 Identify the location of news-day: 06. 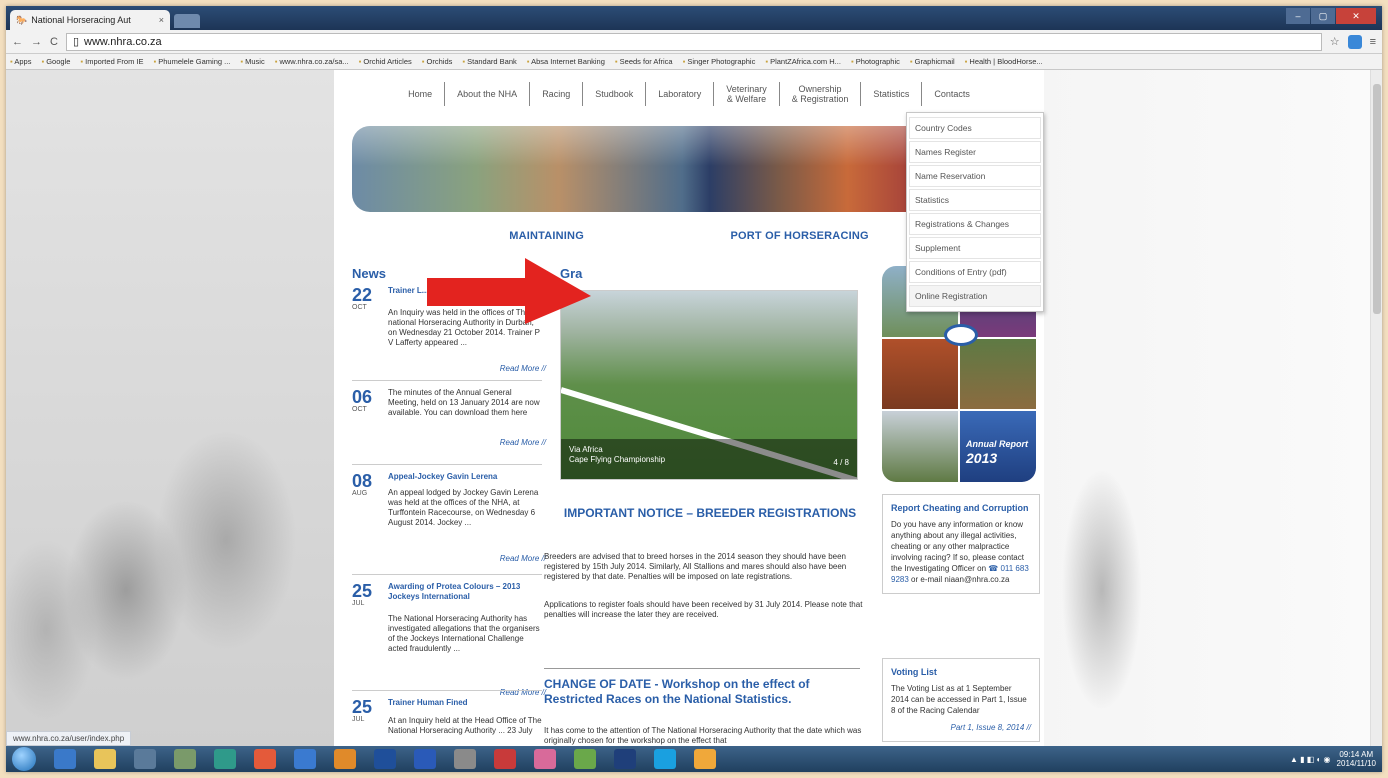
(362, 397).